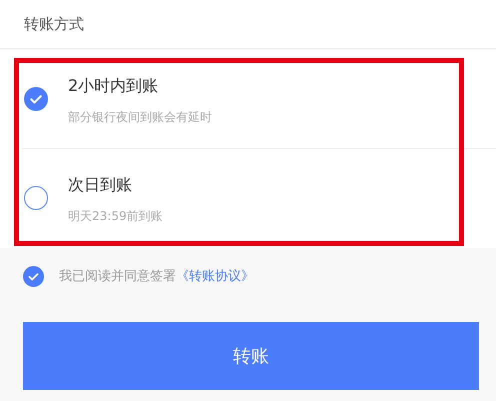 This screenshot has width=496, height=401. I want to click on agree-checkbox, so click(33, 276).